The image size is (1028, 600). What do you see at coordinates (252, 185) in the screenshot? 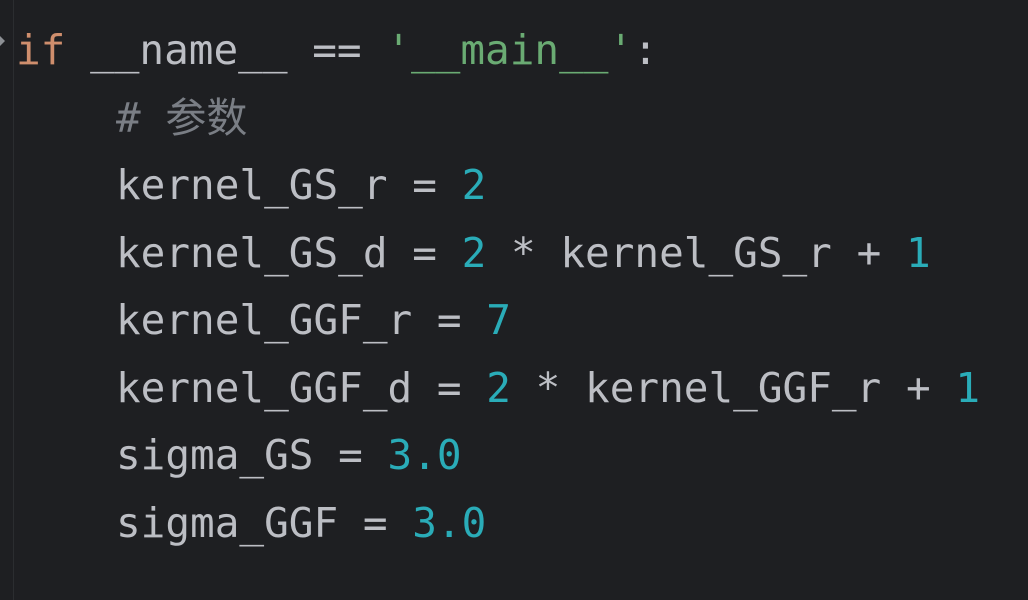
I see `variable-name: kernel_GS_r` at bounding box center [252, 185].